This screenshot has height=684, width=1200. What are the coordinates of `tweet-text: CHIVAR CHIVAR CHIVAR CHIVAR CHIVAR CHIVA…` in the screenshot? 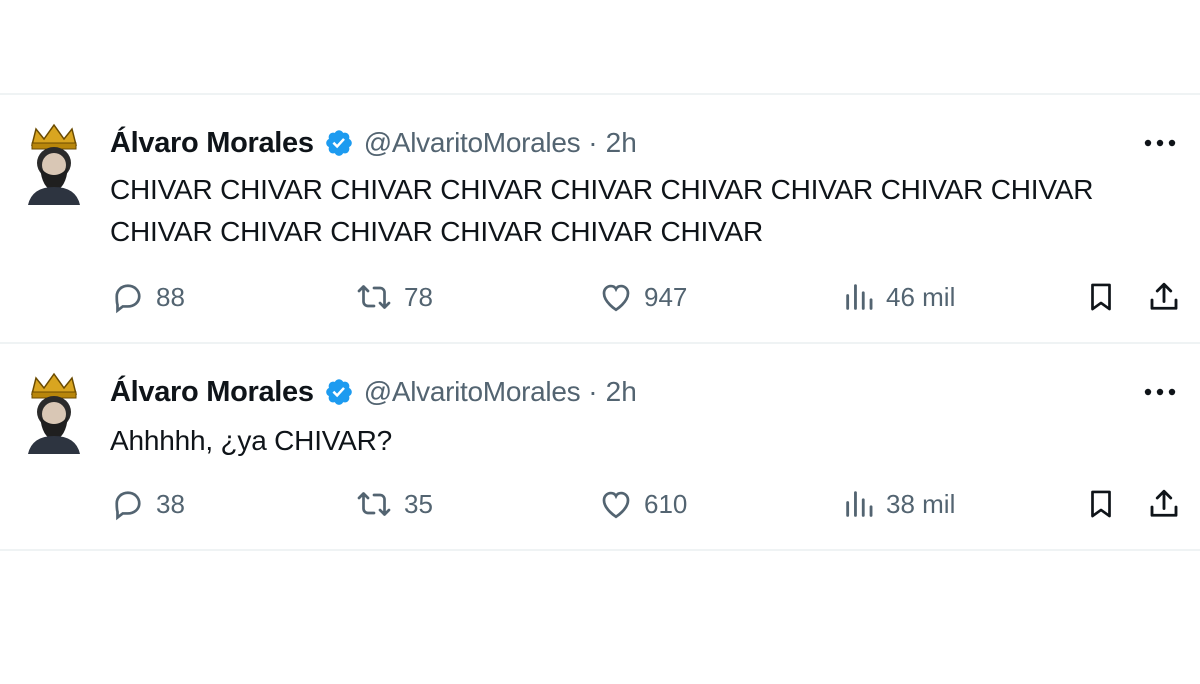 It's located at (602, 210).